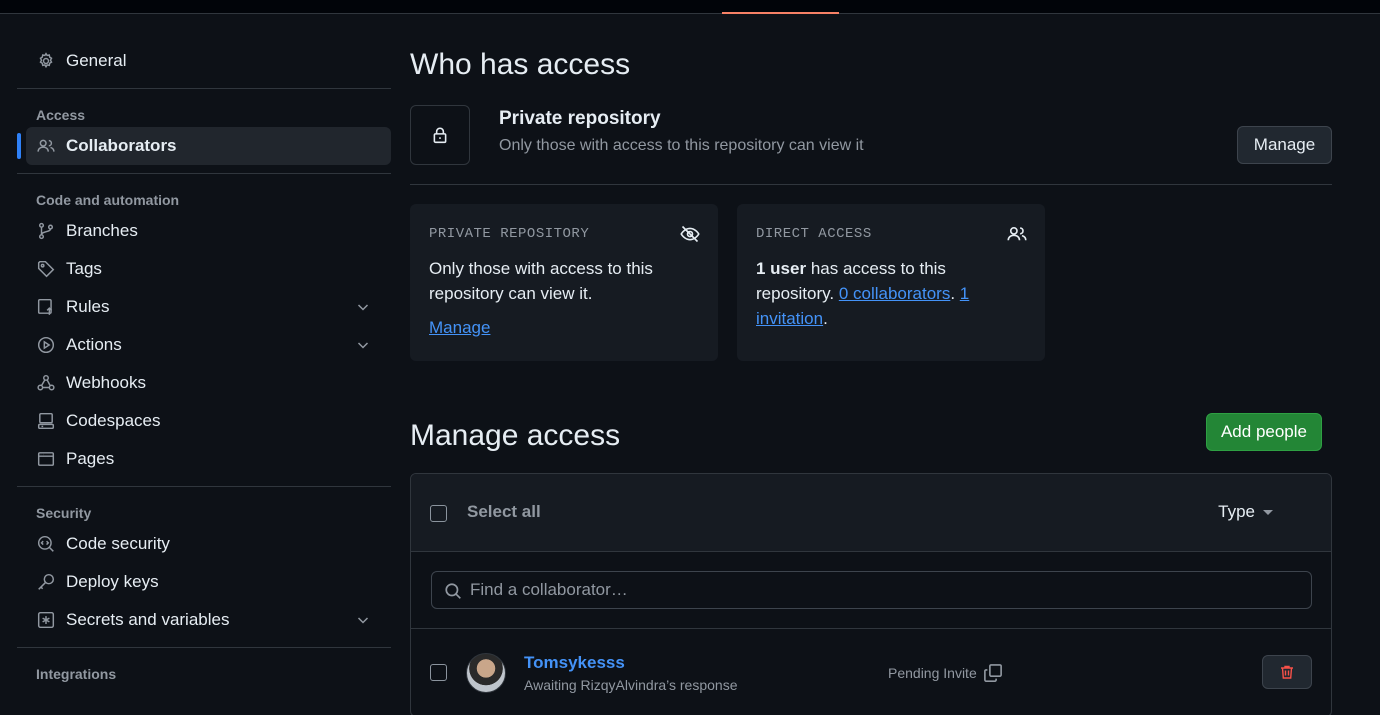 The image size is (1380, 715). What do you see at coordinates (1284, 145) in the screenshot?
I see `manage-visibility-button: Manage` at bounding box center [1284, 145].